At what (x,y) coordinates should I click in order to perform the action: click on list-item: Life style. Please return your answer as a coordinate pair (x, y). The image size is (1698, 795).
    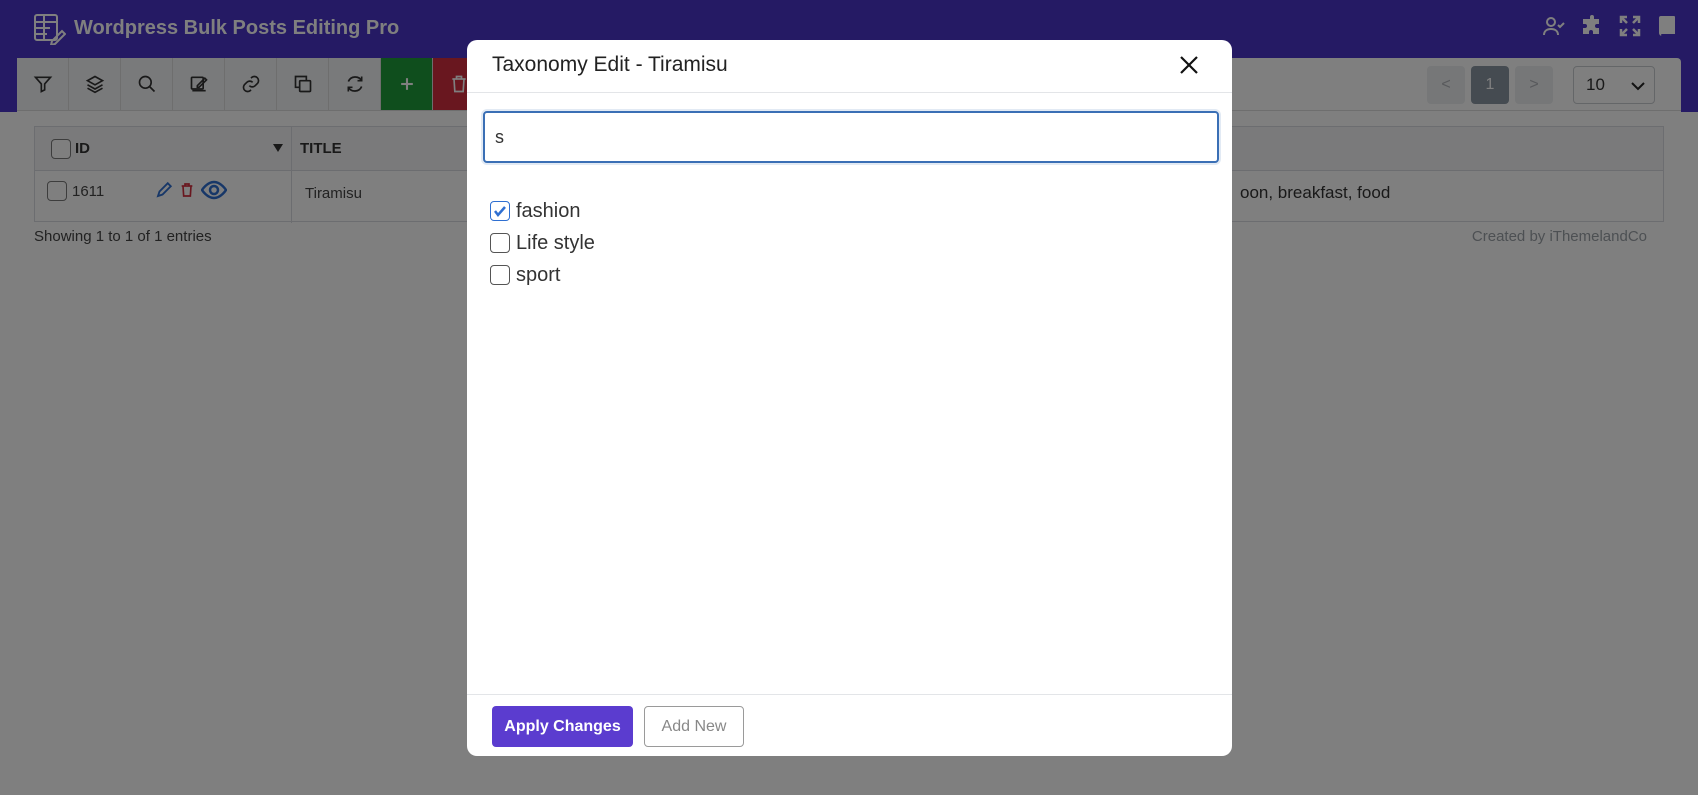
    Looking at the image, I should click on (542, 243).